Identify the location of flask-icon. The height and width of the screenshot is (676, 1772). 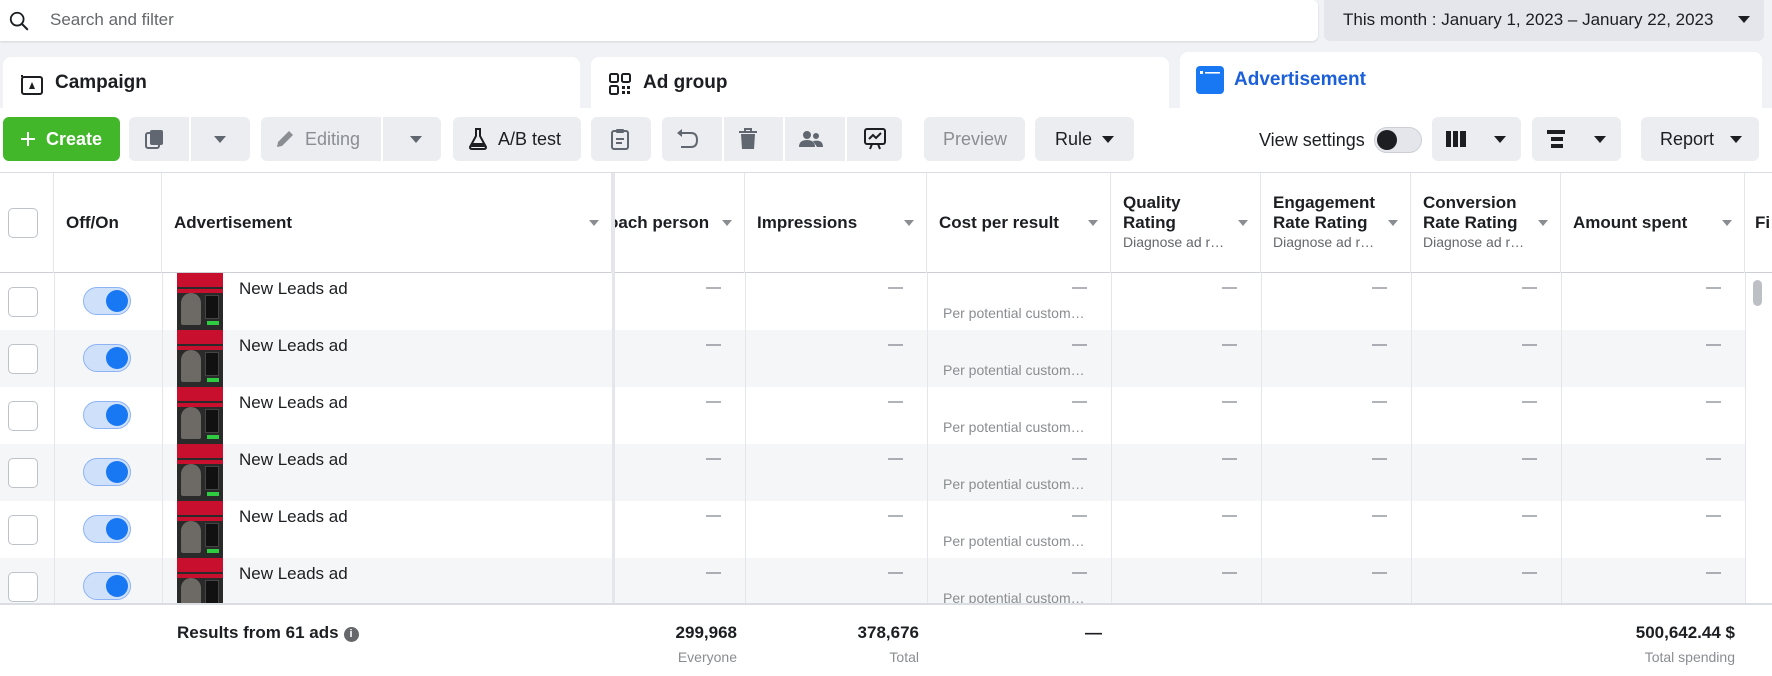
(478, 139).